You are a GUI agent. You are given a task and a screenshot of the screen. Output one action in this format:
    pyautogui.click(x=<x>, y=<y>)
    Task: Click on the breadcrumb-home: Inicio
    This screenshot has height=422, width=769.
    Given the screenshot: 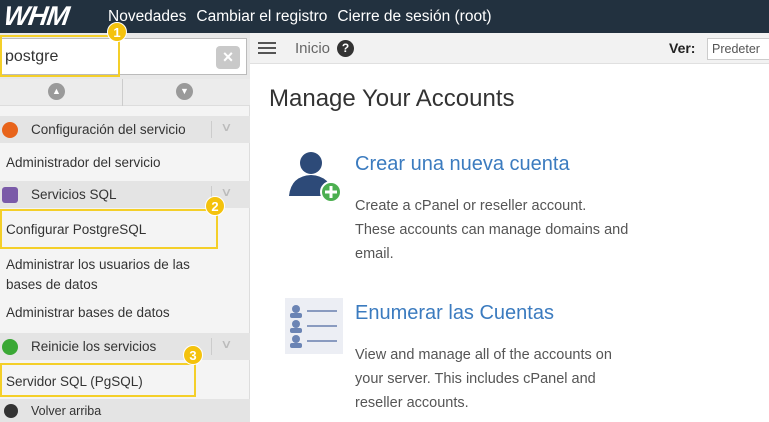 What is the action you would take?
    pyautogui.click(x=312, y=48)
    